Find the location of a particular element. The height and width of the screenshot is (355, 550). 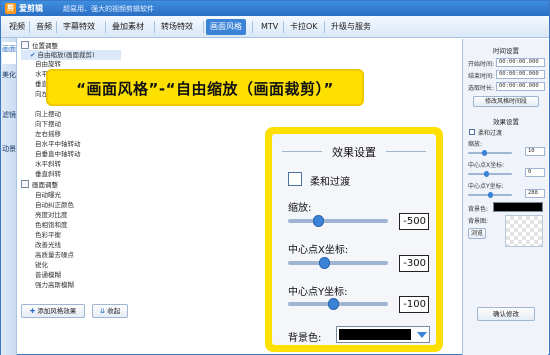

tree-item: 垂直斜转 is located at coordinates (48, 174).